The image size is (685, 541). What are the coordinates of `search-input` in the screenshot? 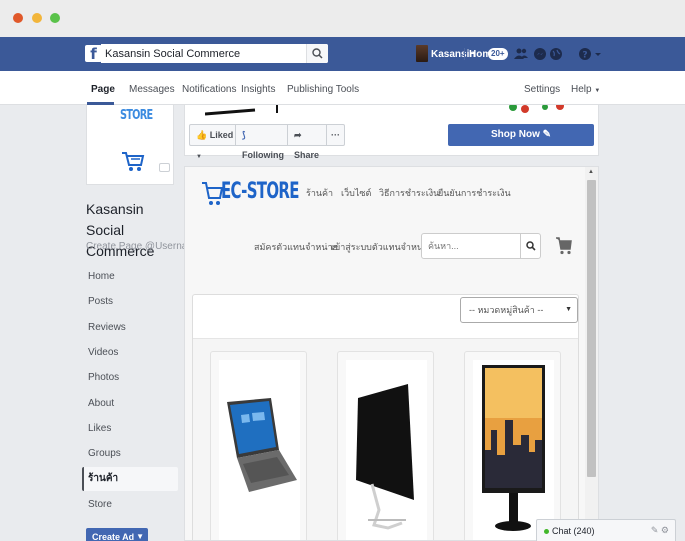 It's located at (214, 53).